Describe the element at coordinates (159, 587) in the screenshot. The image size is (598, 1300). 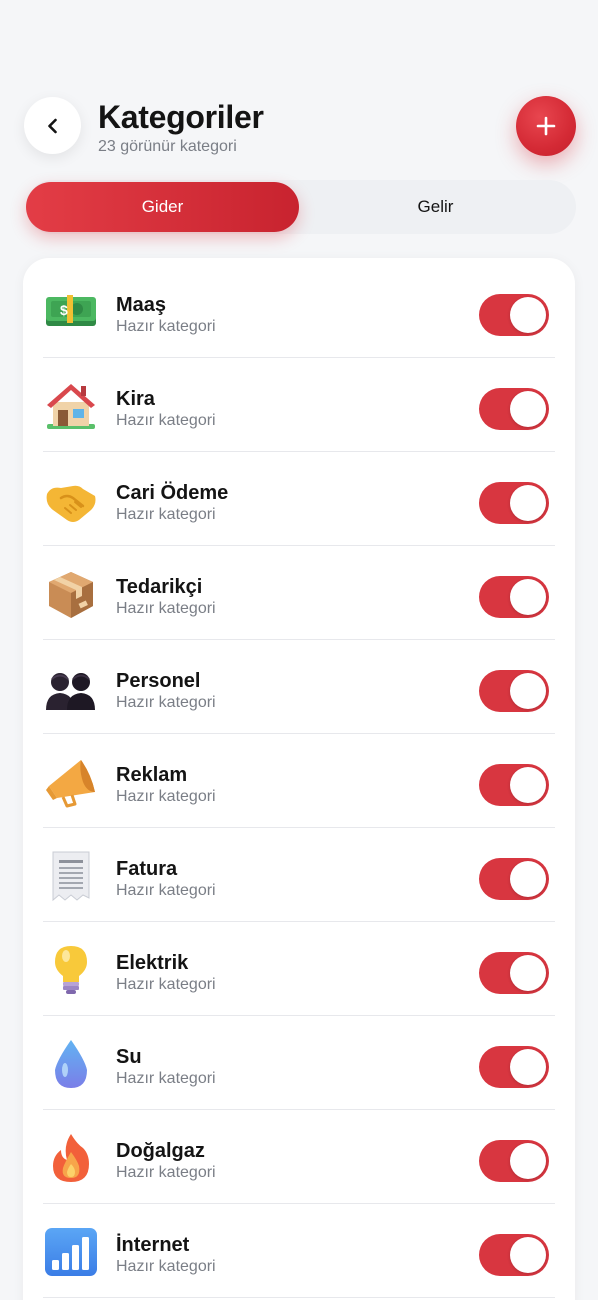
I see `category-name: Tedarikçi` at that location.